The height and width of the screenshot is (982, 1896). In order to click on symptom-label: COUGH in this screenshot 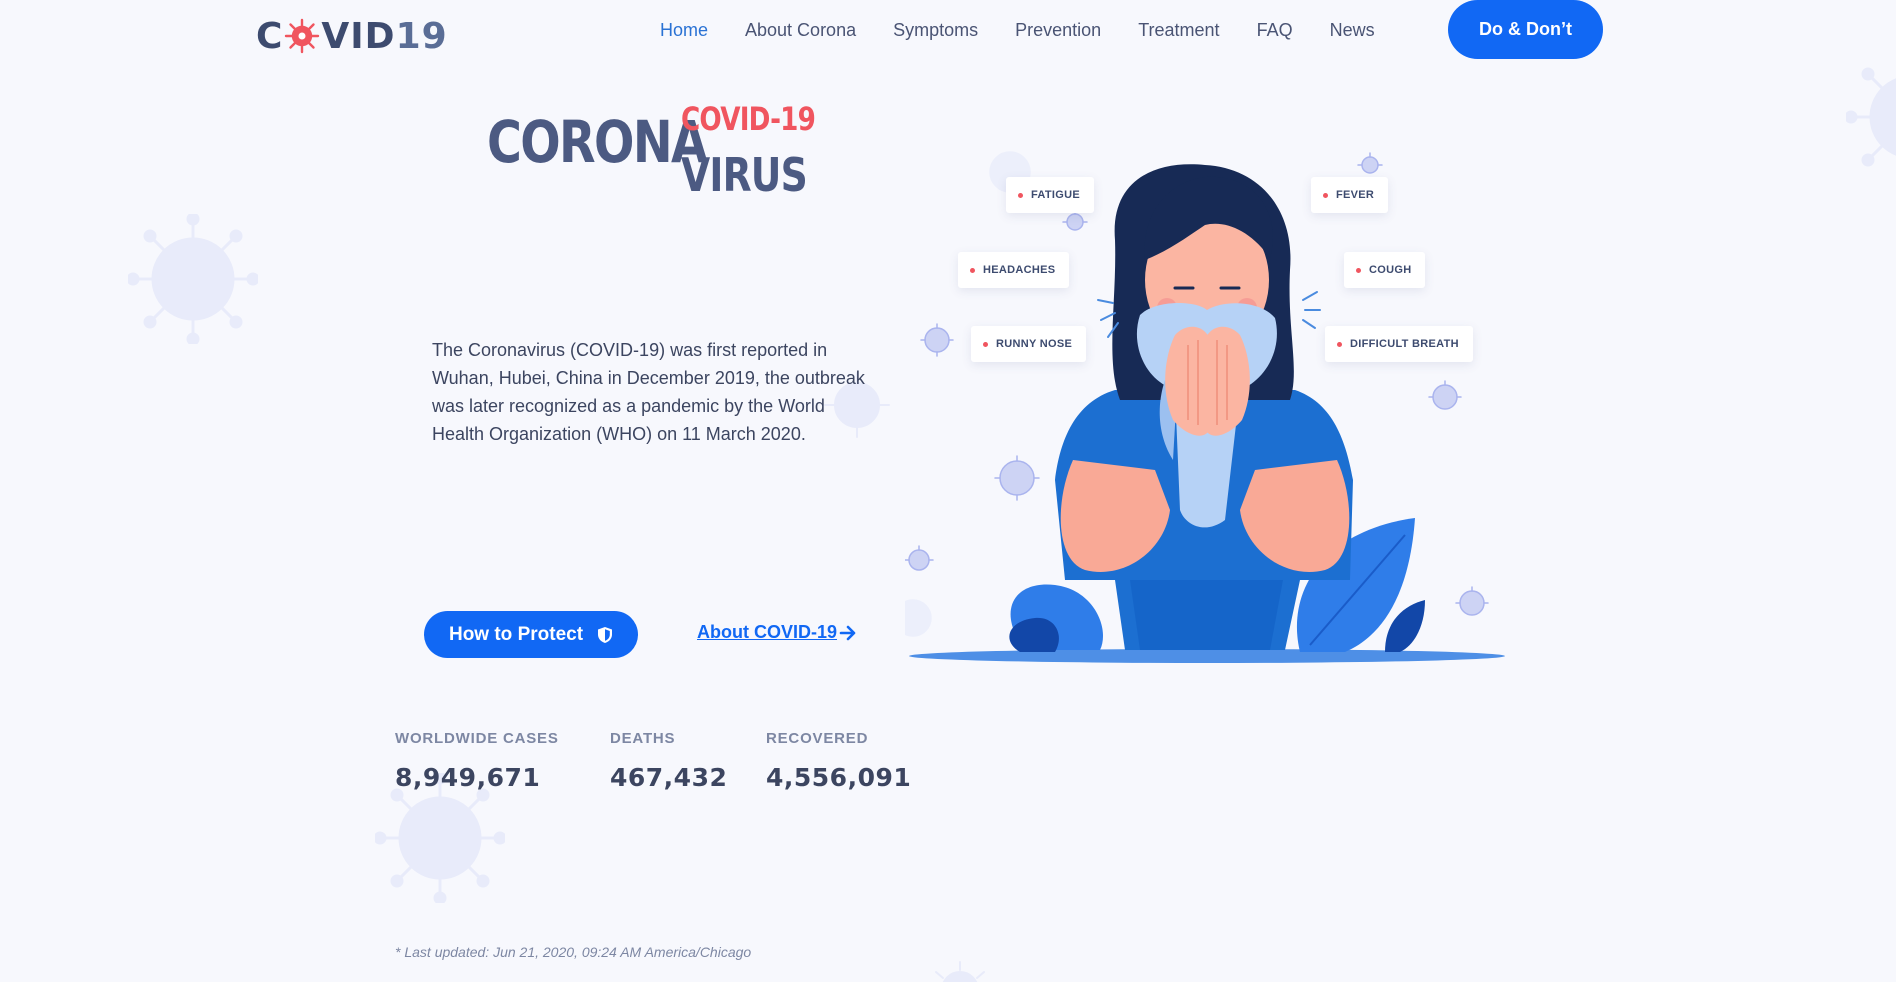, I will do `click(1390, 270)`.